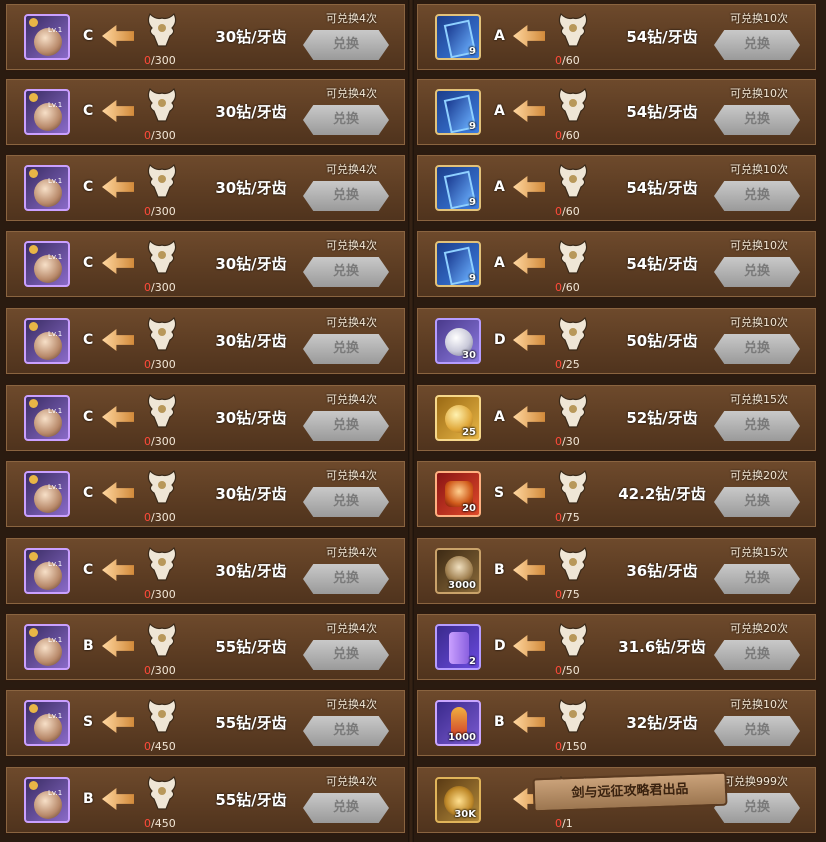 This screenshot has height=842, width=826. I want to click on compass-coin-icon: 30K, so click(458, 800).